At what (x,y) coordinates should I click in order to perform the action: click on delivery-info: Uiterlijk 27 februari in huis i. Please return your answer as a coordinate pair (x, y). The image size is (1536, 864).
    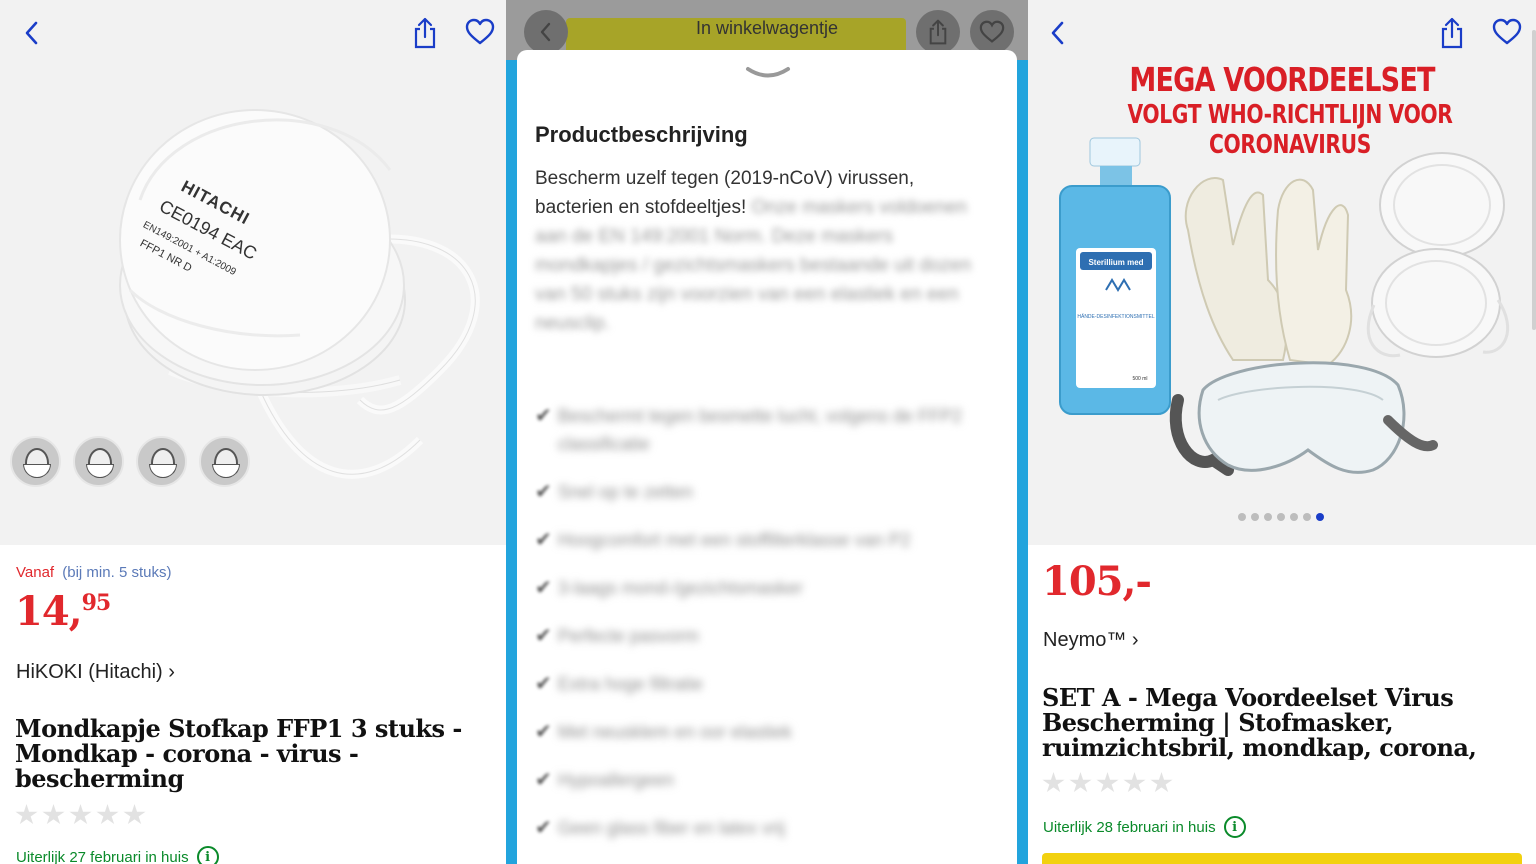
    Looking at the image, I should click on (117, 855).